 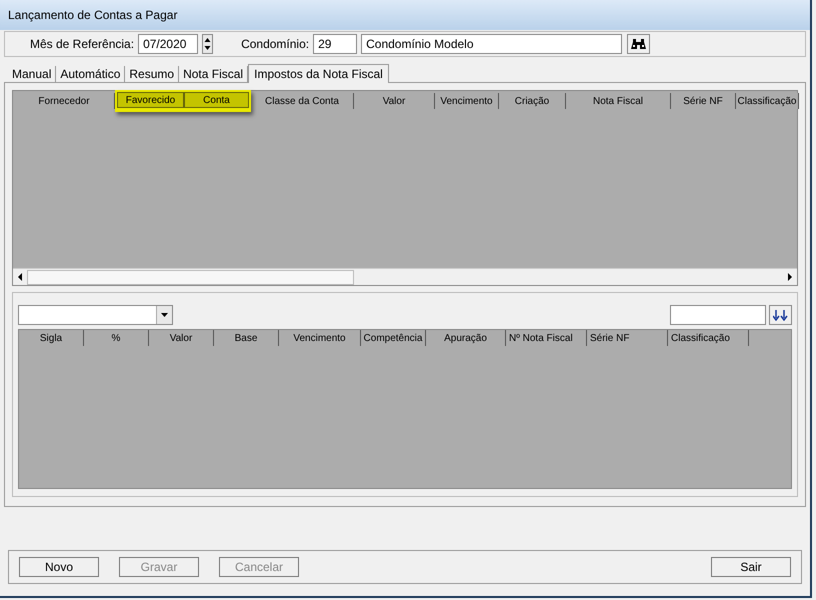 I want to click on spin-arrows-icon, so click(x=208, y=44).